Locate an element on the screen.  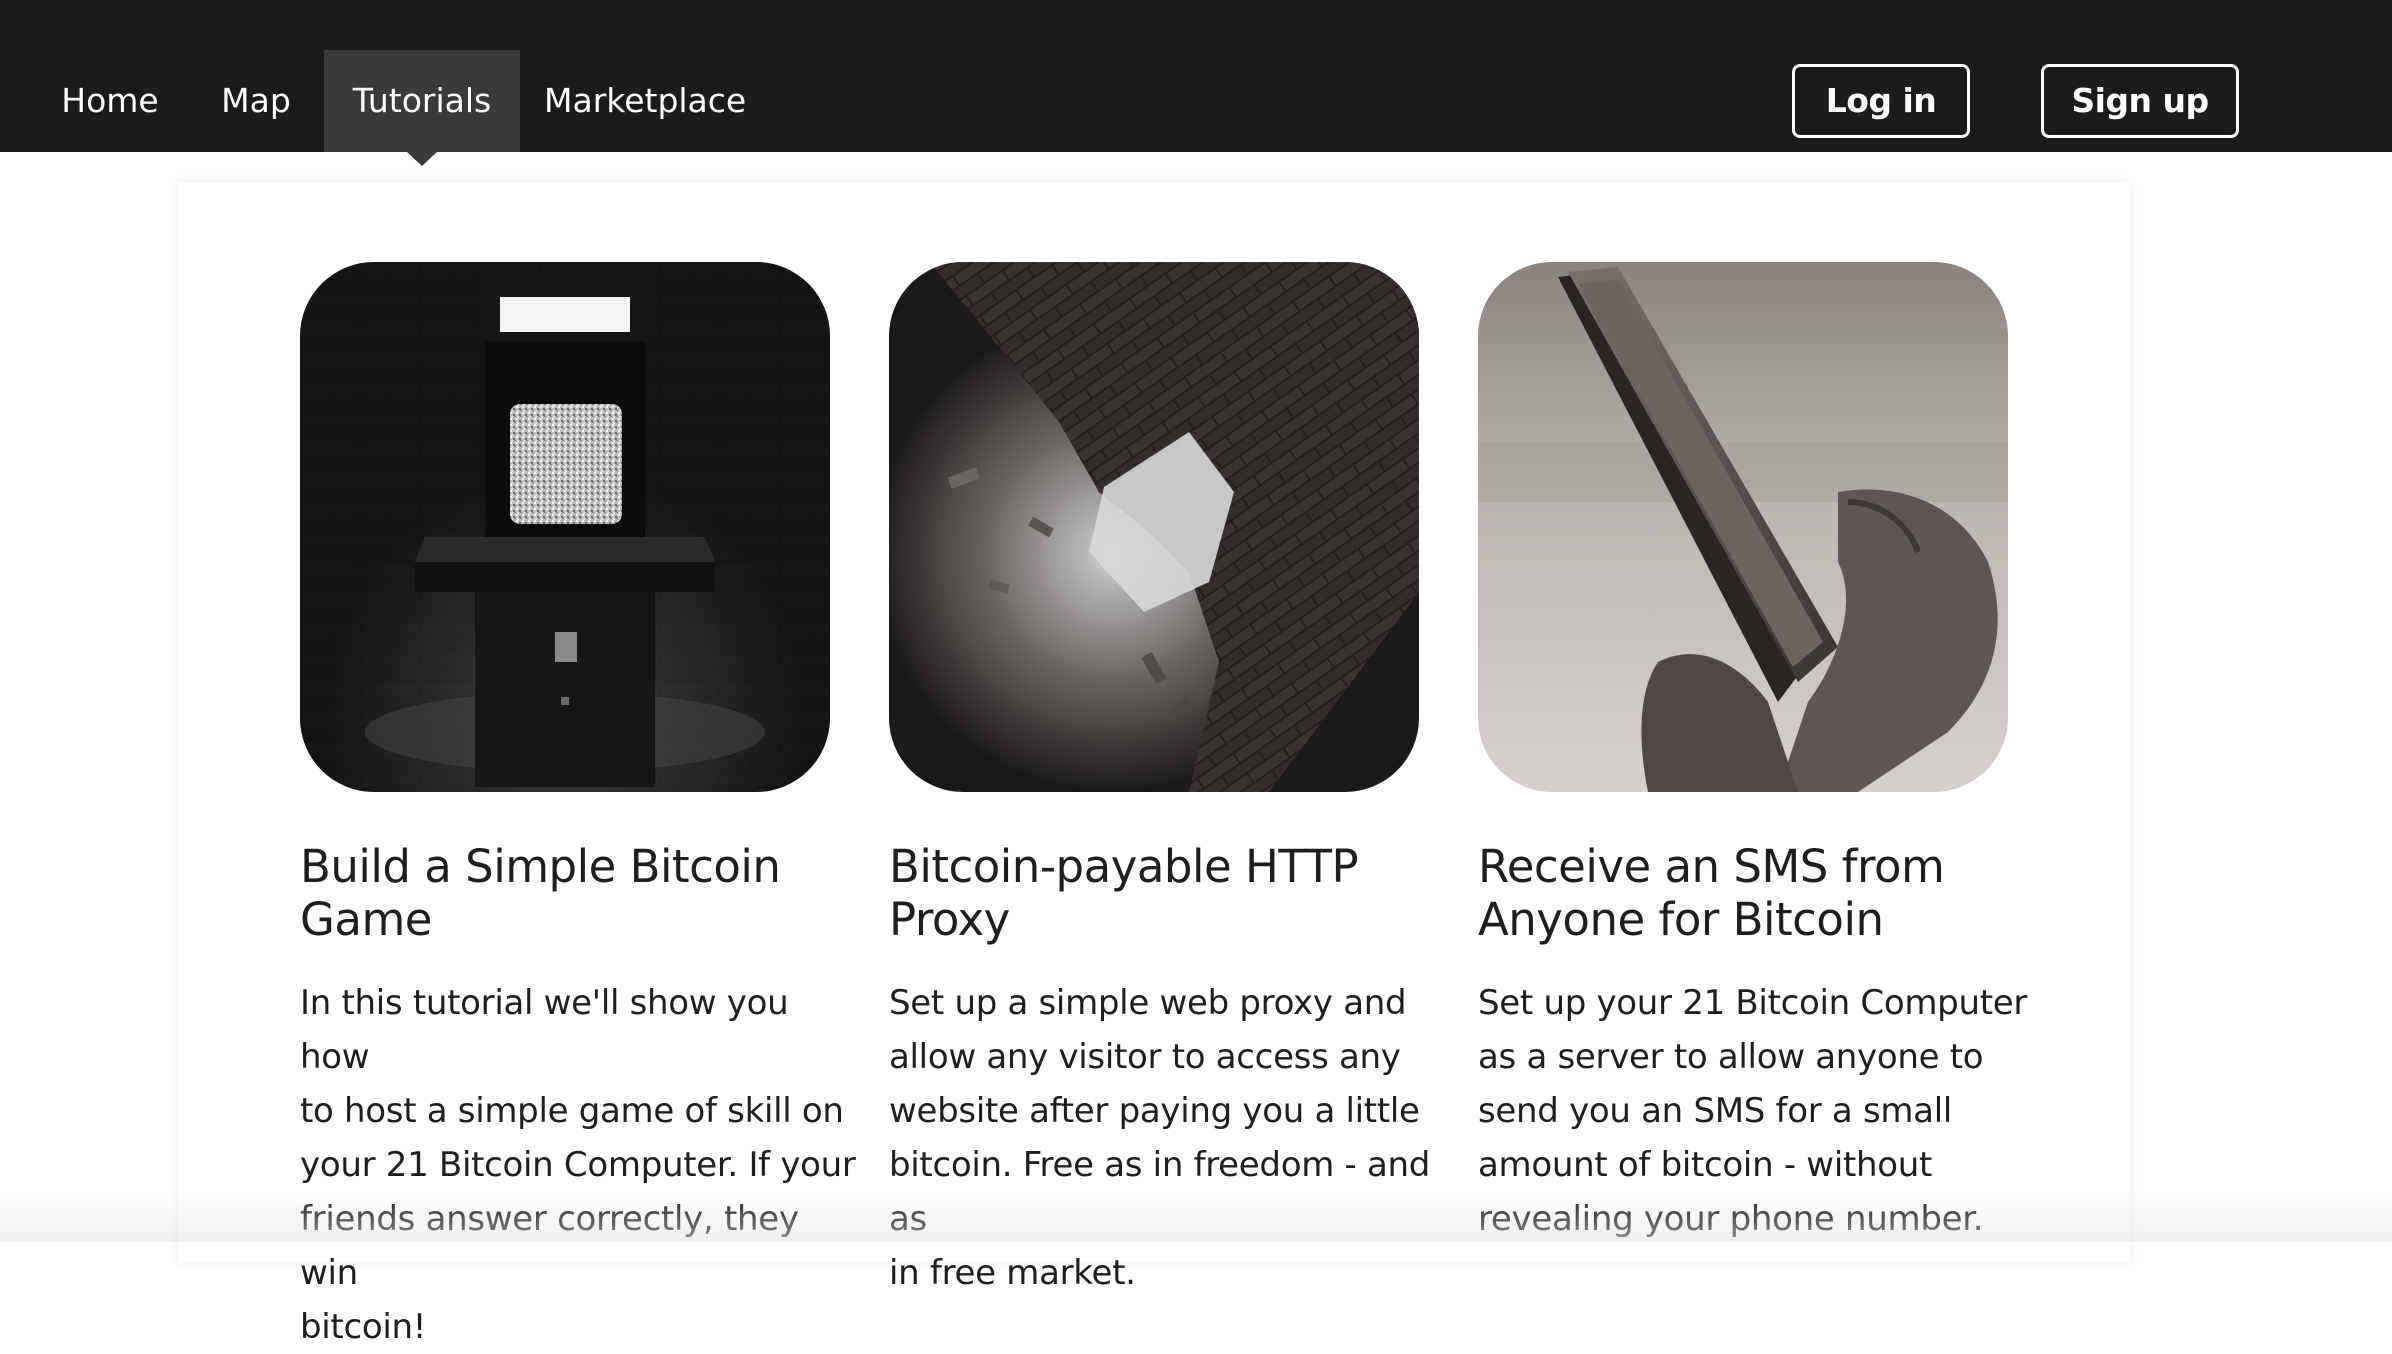
card-title-line: Build a Simple Bitcoin is located at coordinates (540, 866).